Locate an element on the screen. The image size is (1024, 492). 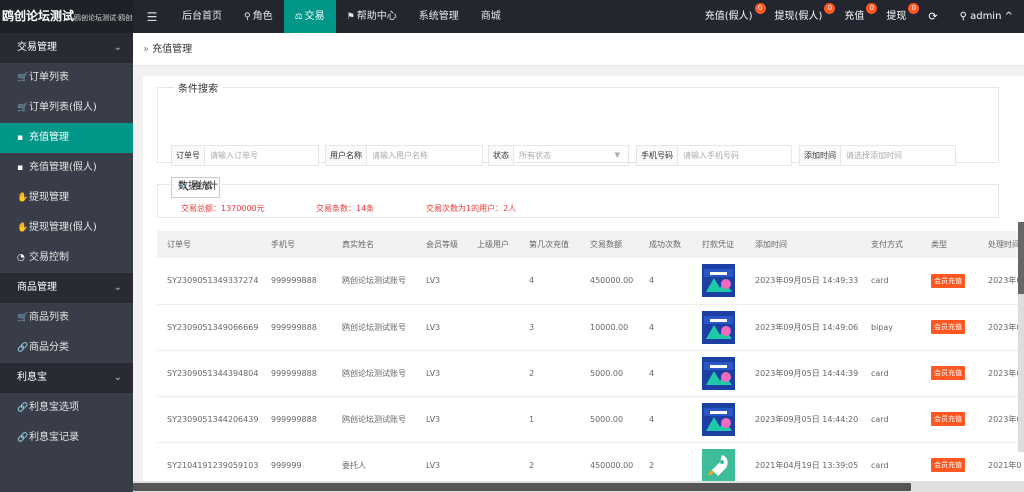
refresh-icon: ⟳ is located at coordinates (932, 16).